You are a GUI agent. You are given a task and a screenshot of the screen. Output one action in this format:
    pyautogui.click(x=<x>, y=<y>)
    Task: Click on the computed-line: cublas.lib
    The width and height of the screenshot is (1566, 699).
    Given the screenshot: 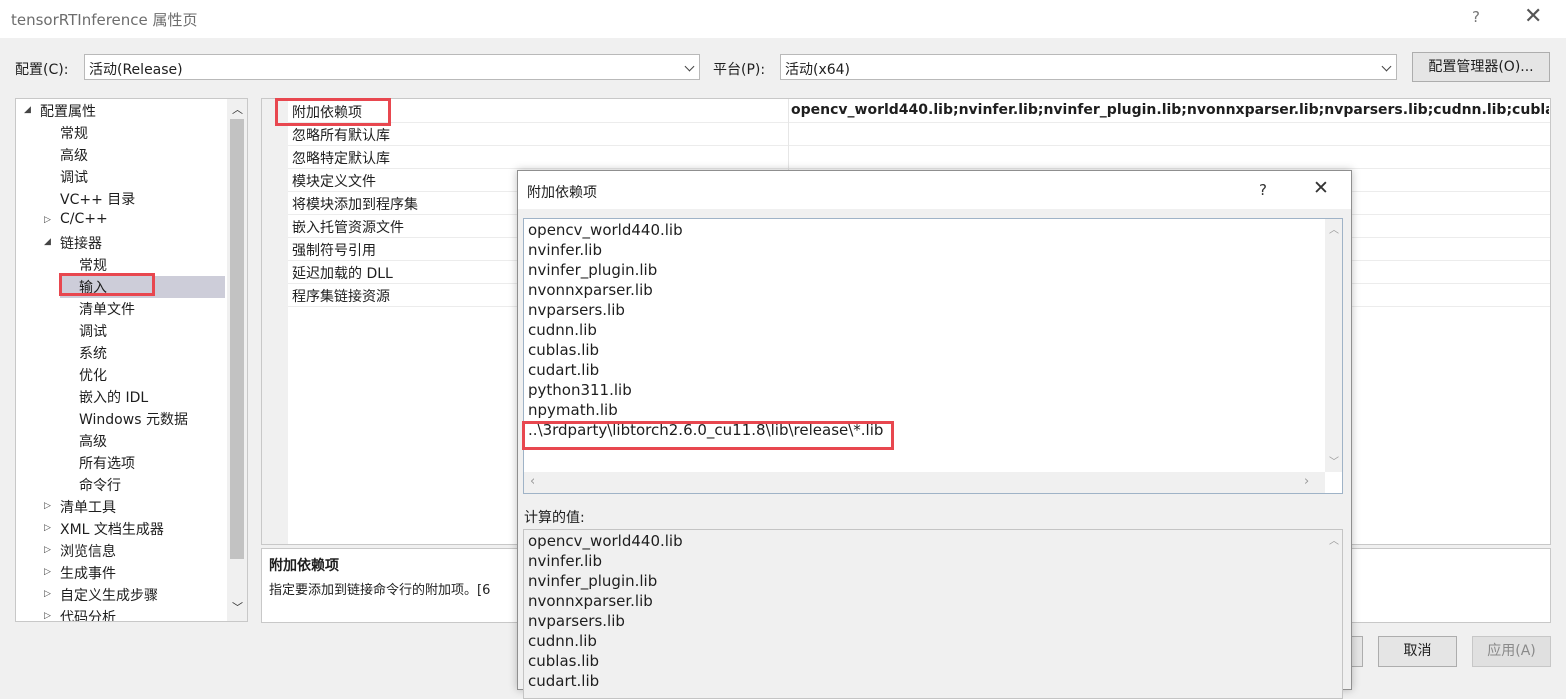 What is the action you would take?
    pyautogui.click(x=564, y=661)
    